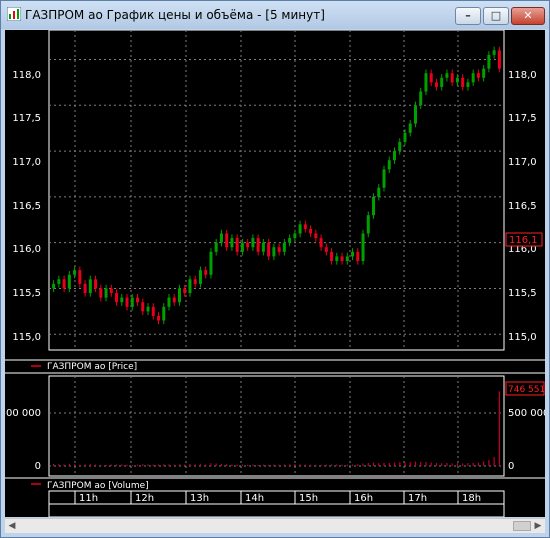 The width and height of the screenshot is (550, 538). Describe the element at coordinates (88, 498) in the screenshot. I see `time-label: 11h` at that location.